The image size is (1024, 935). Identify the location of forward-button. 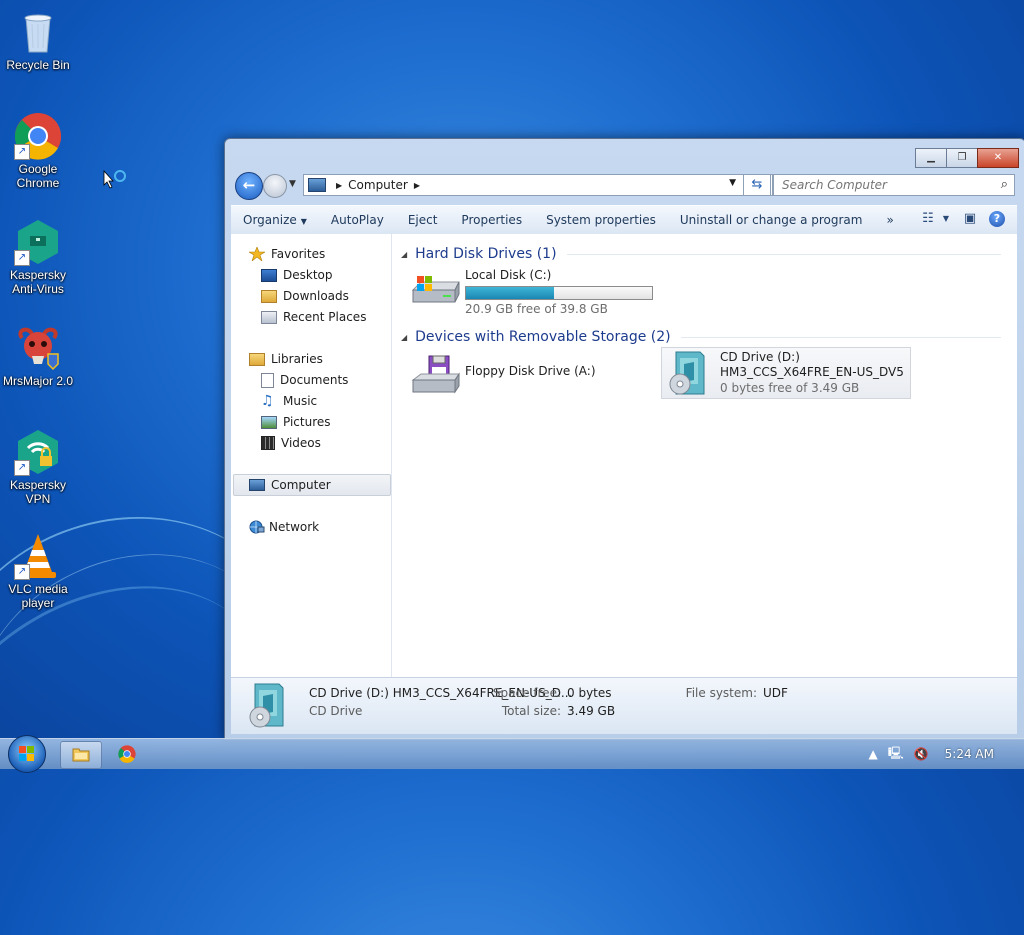
(275, 186).